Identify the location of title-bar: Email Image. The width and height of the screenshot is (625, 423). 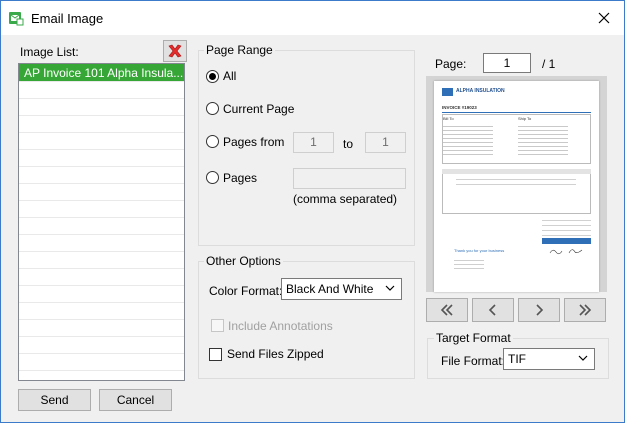
(312, 18).